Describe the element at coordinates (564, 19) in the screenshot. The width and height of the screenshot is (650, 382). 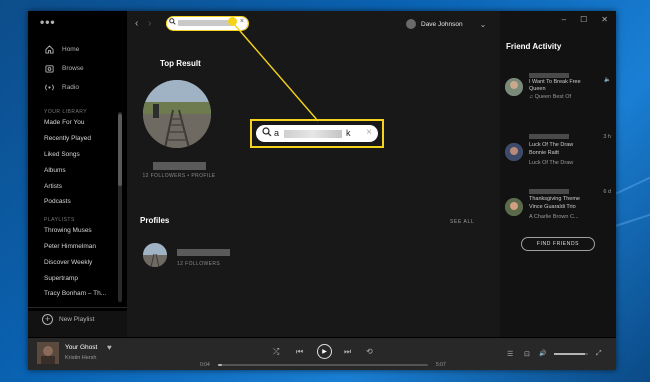
I see `minimize-button: –` at that location.